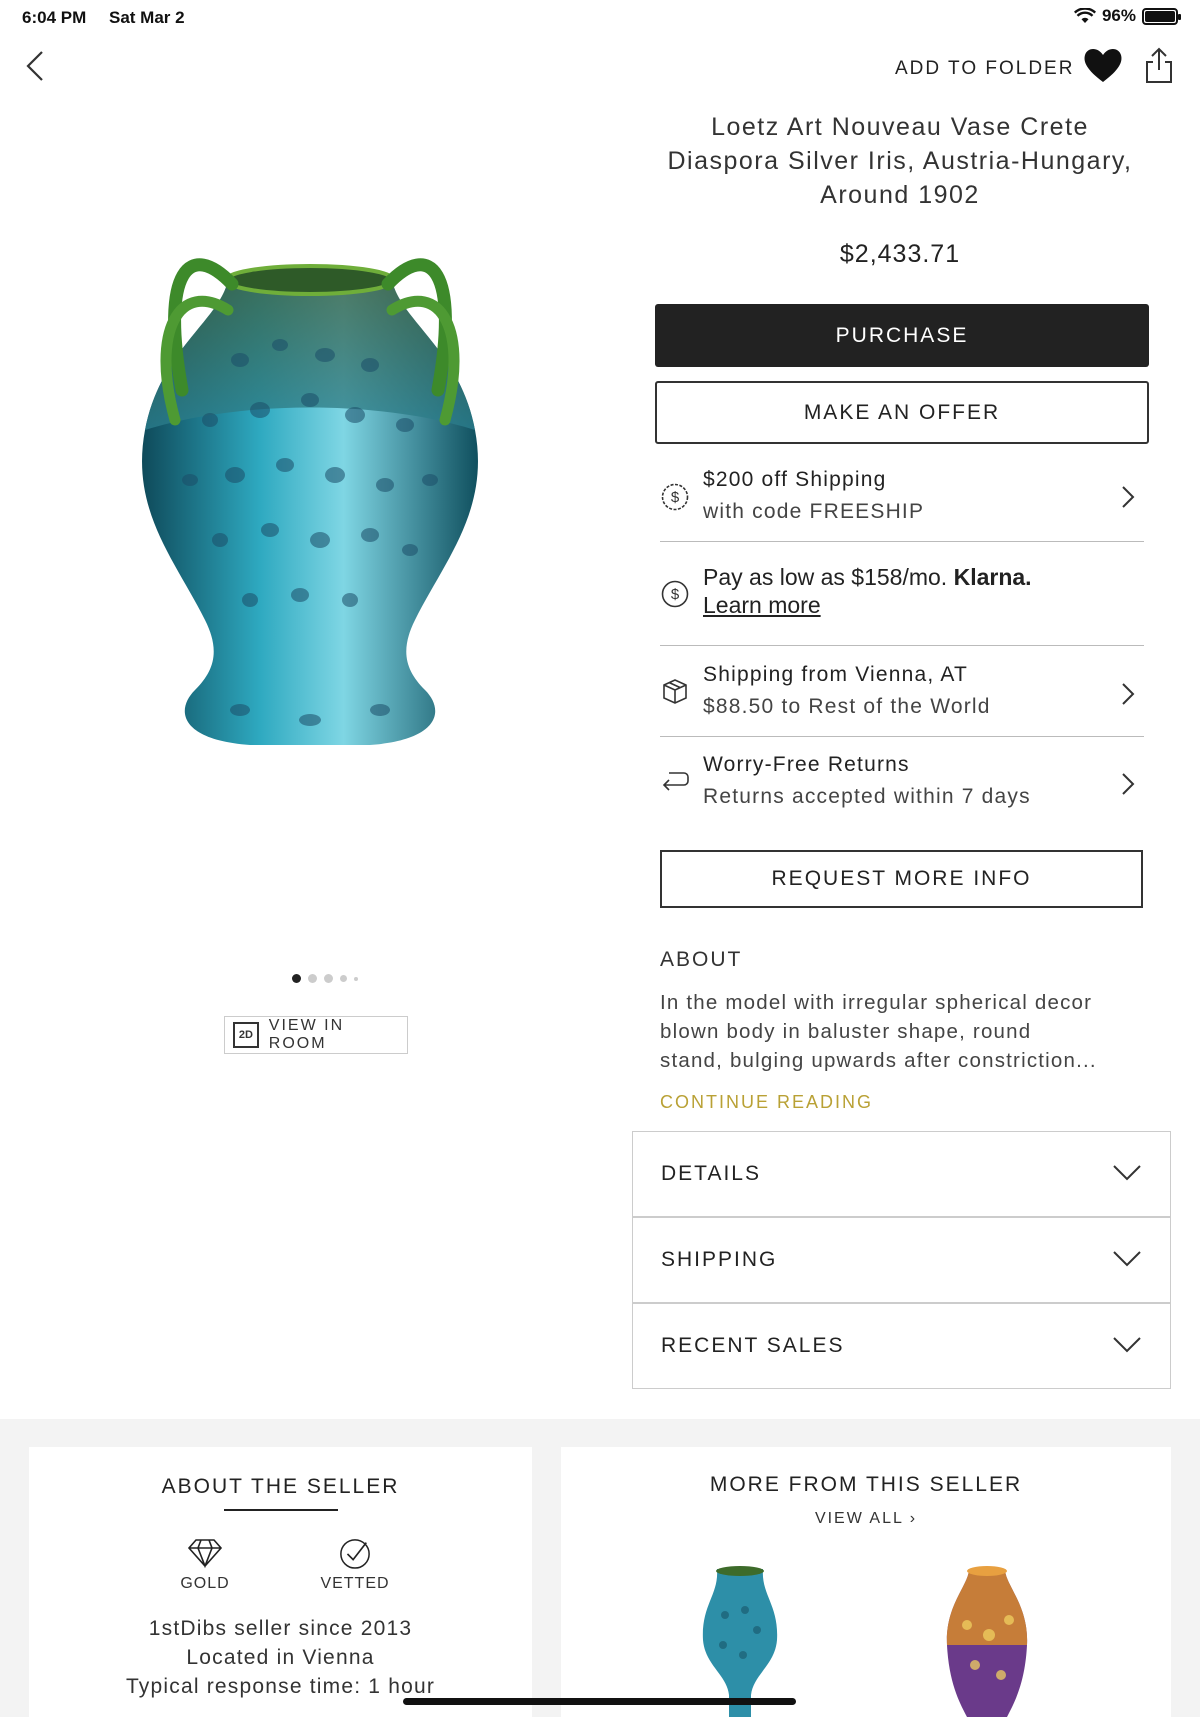 Image resolution: width=1200 pixels, height=1717 pixels. What do you see at coordinates (1084, 15) in the screenshot?
I see `wifi-icon` at bounding box center [1084, 15].